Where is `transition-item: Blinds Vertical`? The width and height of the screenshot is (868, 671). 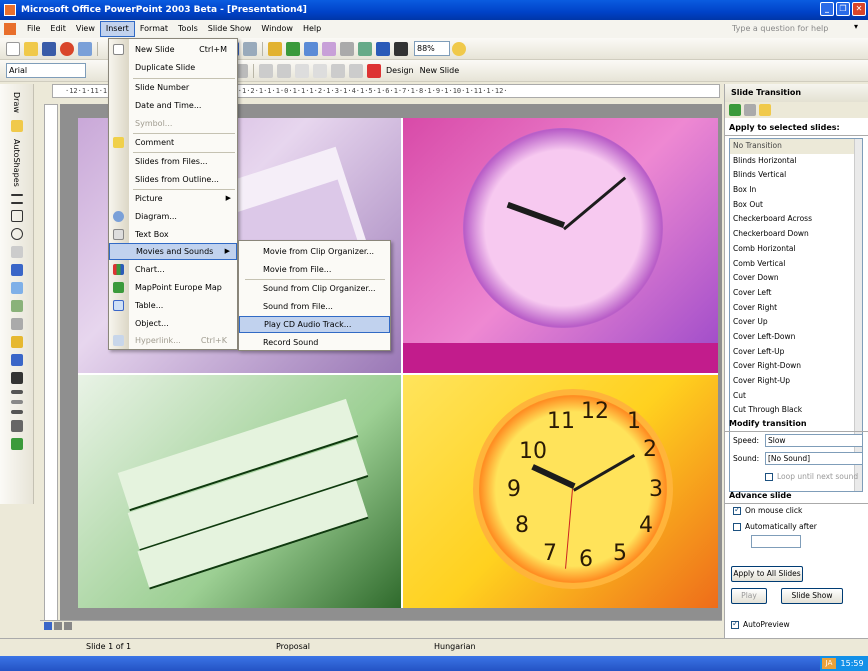
transition-item: Blinds Vertical is located at coordinates (796, 175).